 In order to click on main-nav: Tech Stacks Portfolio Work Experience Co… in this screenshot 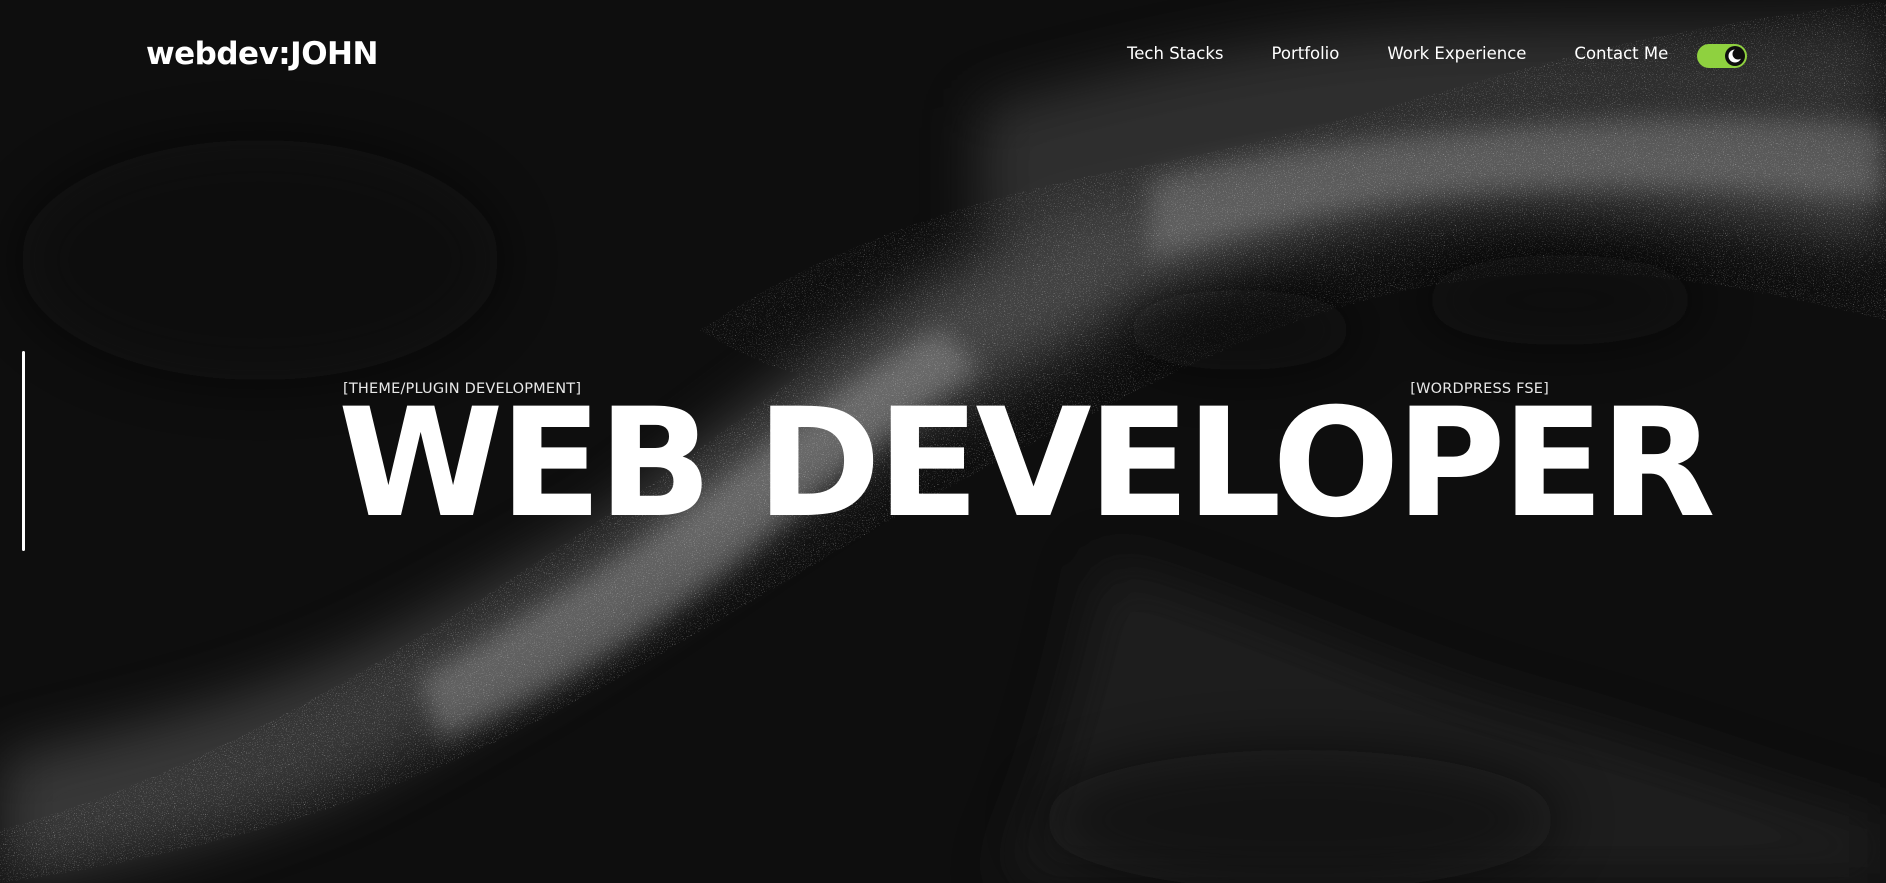, I will do `click(1397, 53)`.